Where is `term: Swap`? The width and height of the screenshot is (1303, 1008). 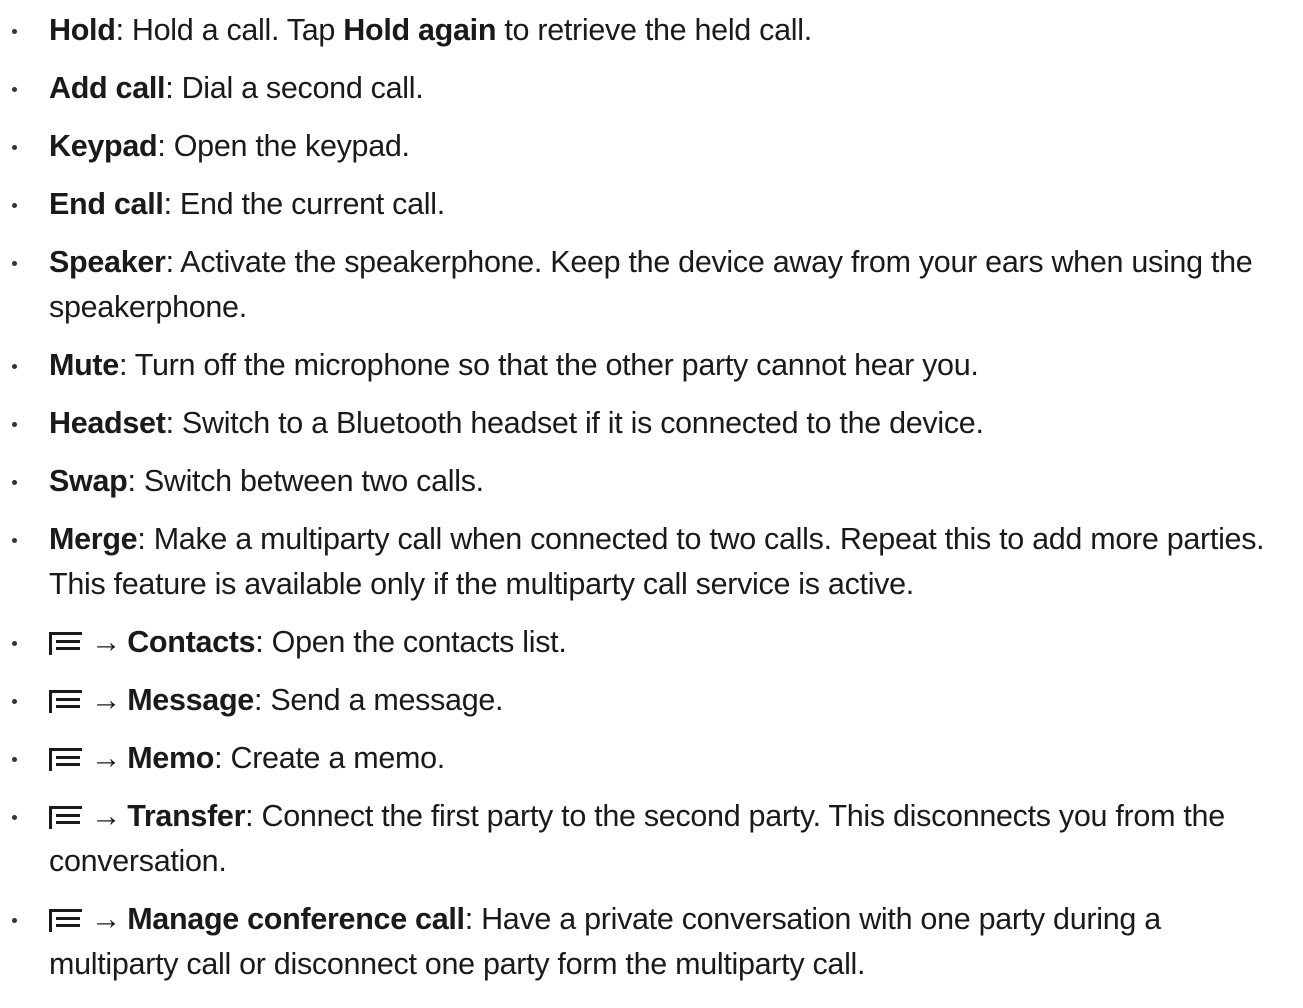
term: Swap is located at coordinates (88, 481).